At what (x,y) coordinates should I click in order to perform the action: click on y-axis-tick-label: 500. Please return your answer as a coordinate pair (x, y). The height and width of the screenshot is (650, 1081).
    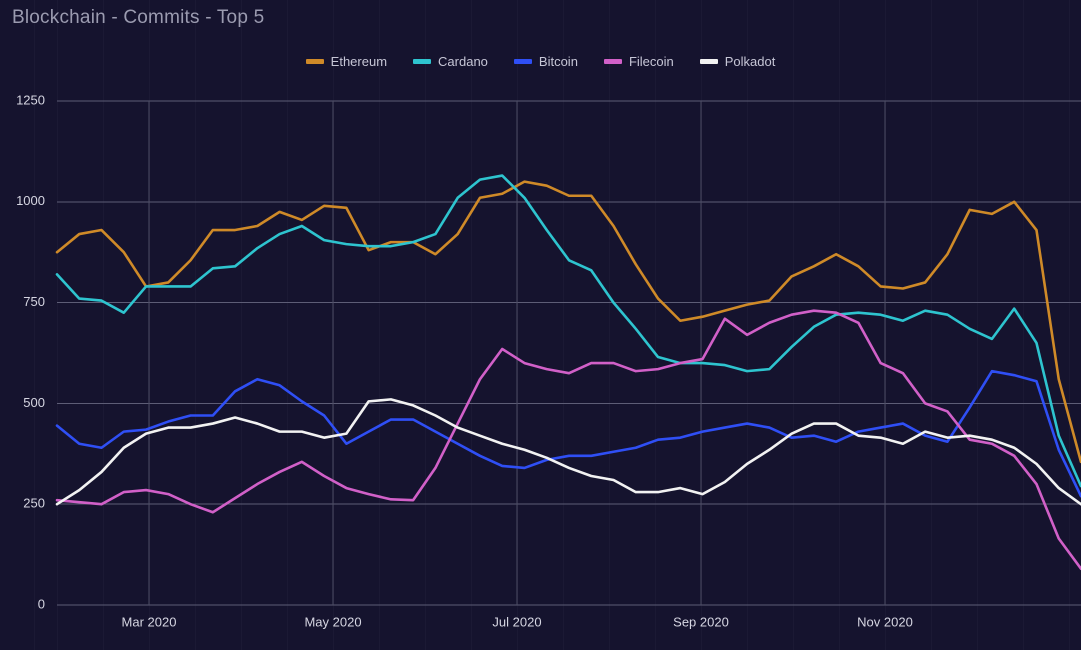
    Looking at the image, I should click on (34, 402).